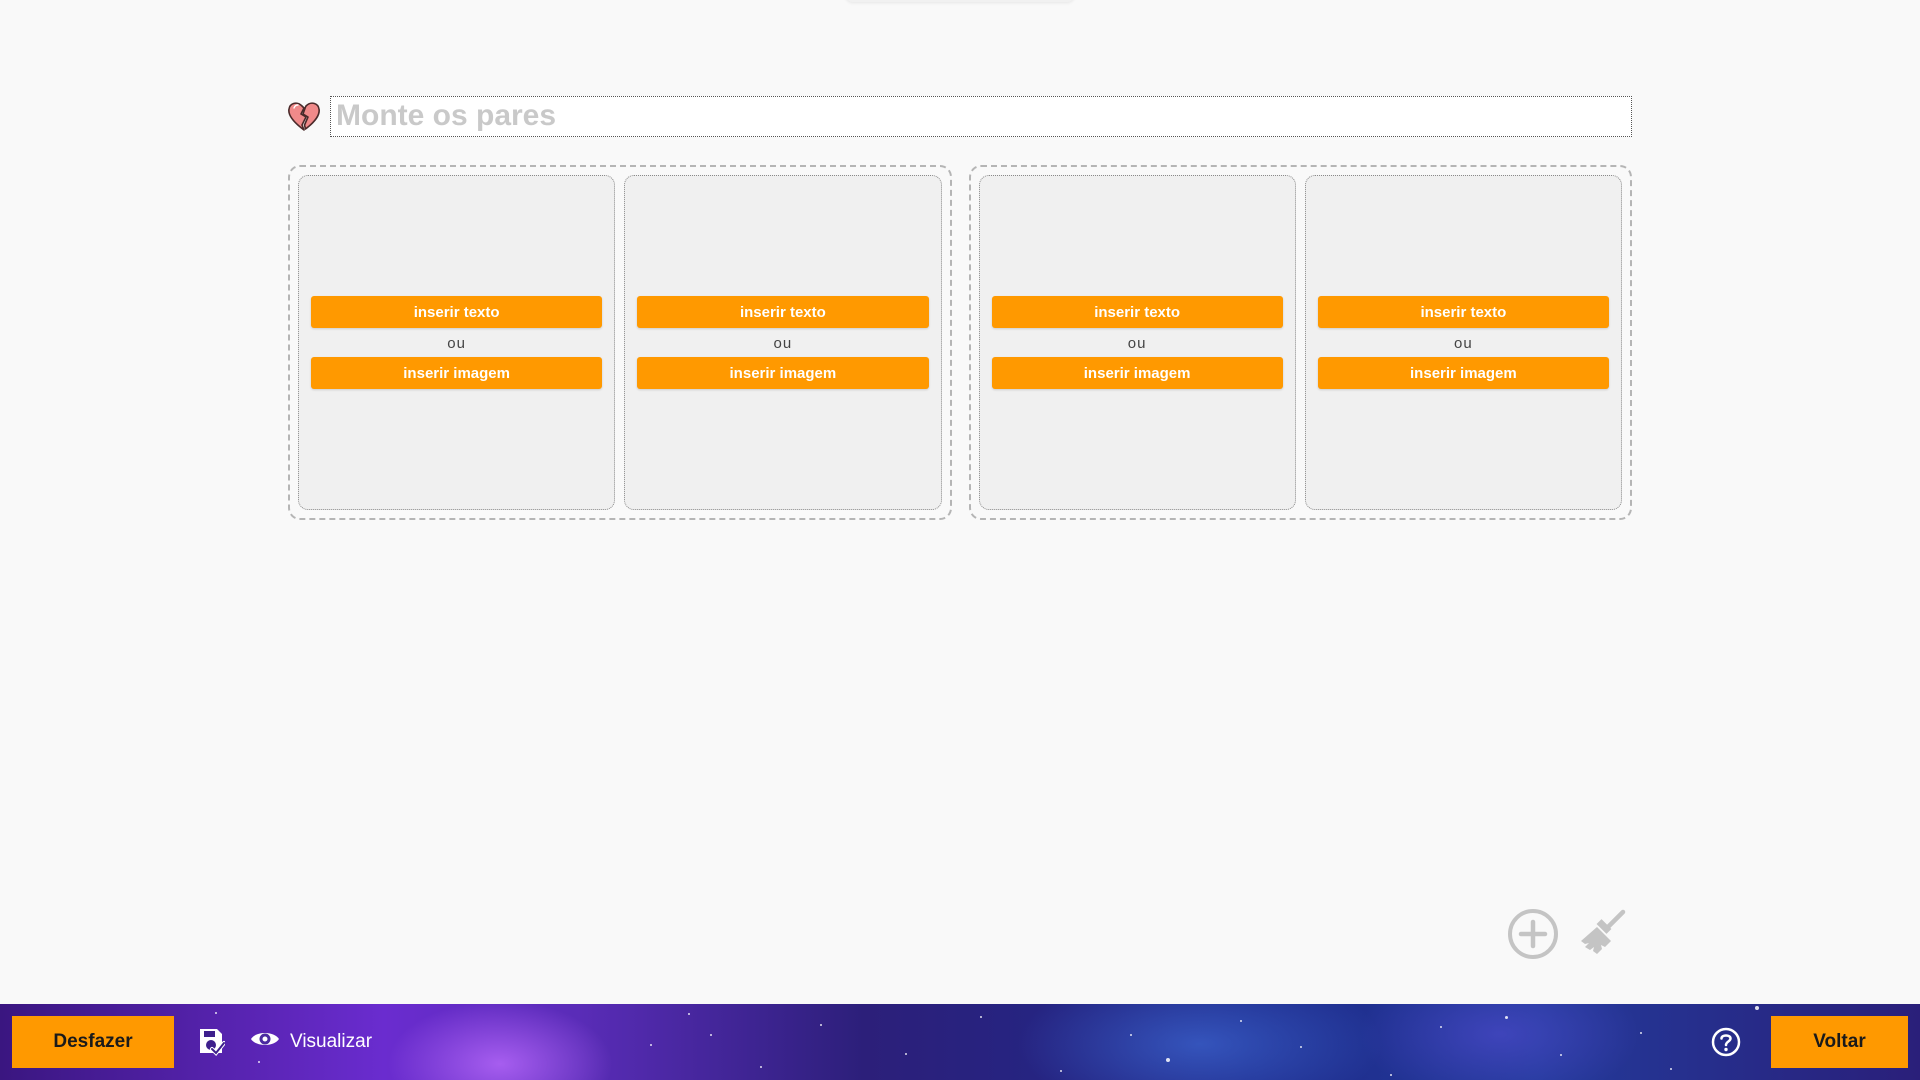 The width and height of the screenshot is (1920, 1080). I want to click on plus-circle-icon, so click(1533, 935).